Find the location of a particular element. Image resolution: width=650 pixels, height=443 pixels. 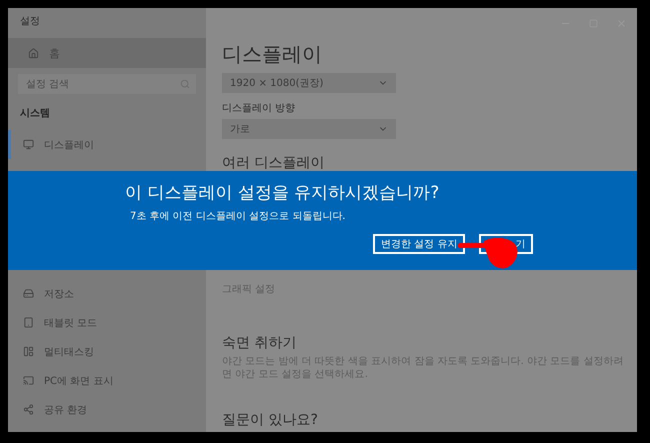

section-heading: 숙면 취하기 is located at coordinates (260, 343).